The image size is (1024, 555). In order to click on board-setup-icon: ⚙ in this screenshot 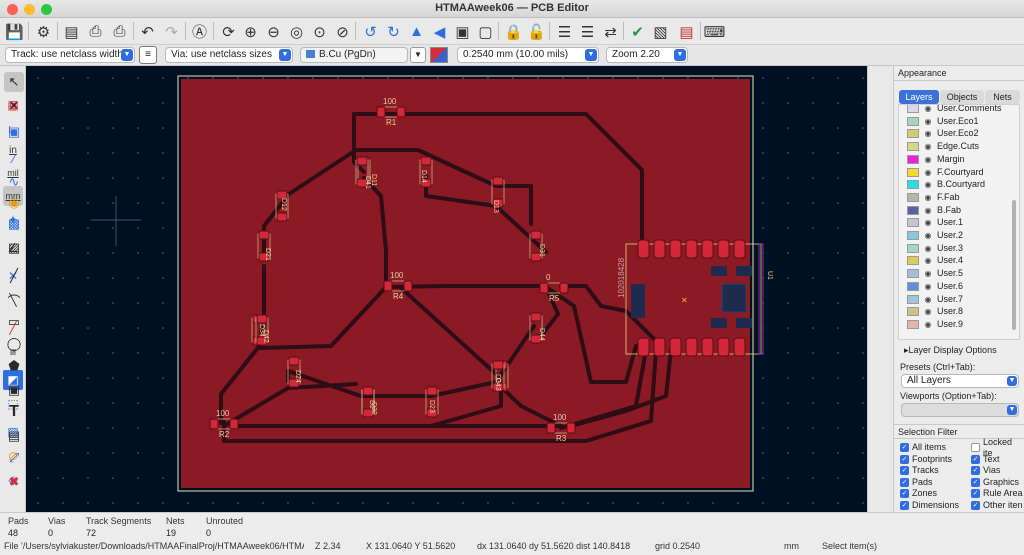, I will do `click(43, 31)`.